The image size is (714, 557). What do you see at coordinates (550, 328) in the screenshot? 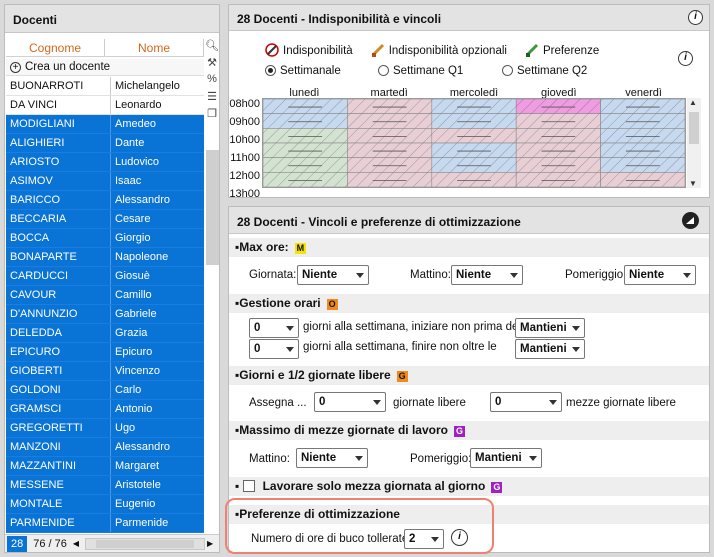
I see `select-start-time: Mantieni` at bounding box center [550, 328].